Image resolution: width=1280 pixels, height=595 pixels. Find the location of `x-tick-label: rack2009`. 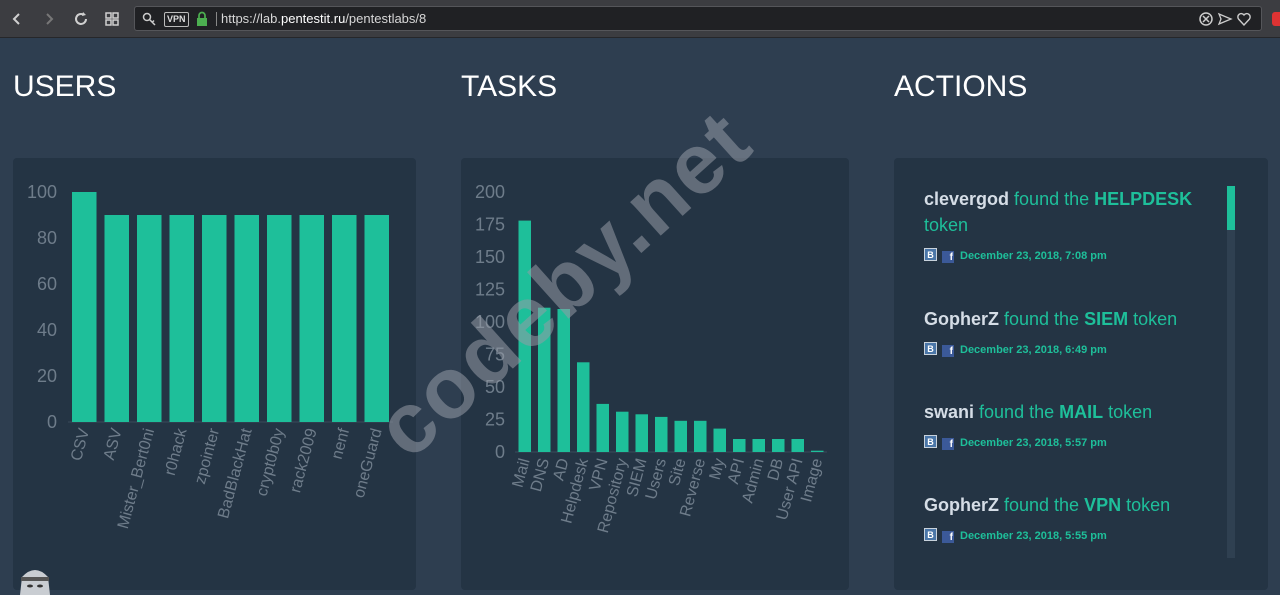

x-tick-label: rack2009 is located at coordinates (303, 461).